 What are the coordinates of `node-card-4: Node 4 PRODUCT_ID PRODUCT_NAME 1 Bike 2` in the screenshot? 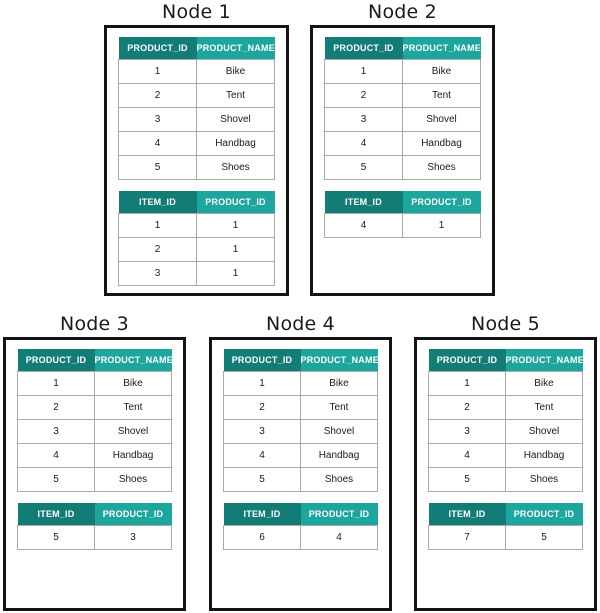 It's located at (300, 462).